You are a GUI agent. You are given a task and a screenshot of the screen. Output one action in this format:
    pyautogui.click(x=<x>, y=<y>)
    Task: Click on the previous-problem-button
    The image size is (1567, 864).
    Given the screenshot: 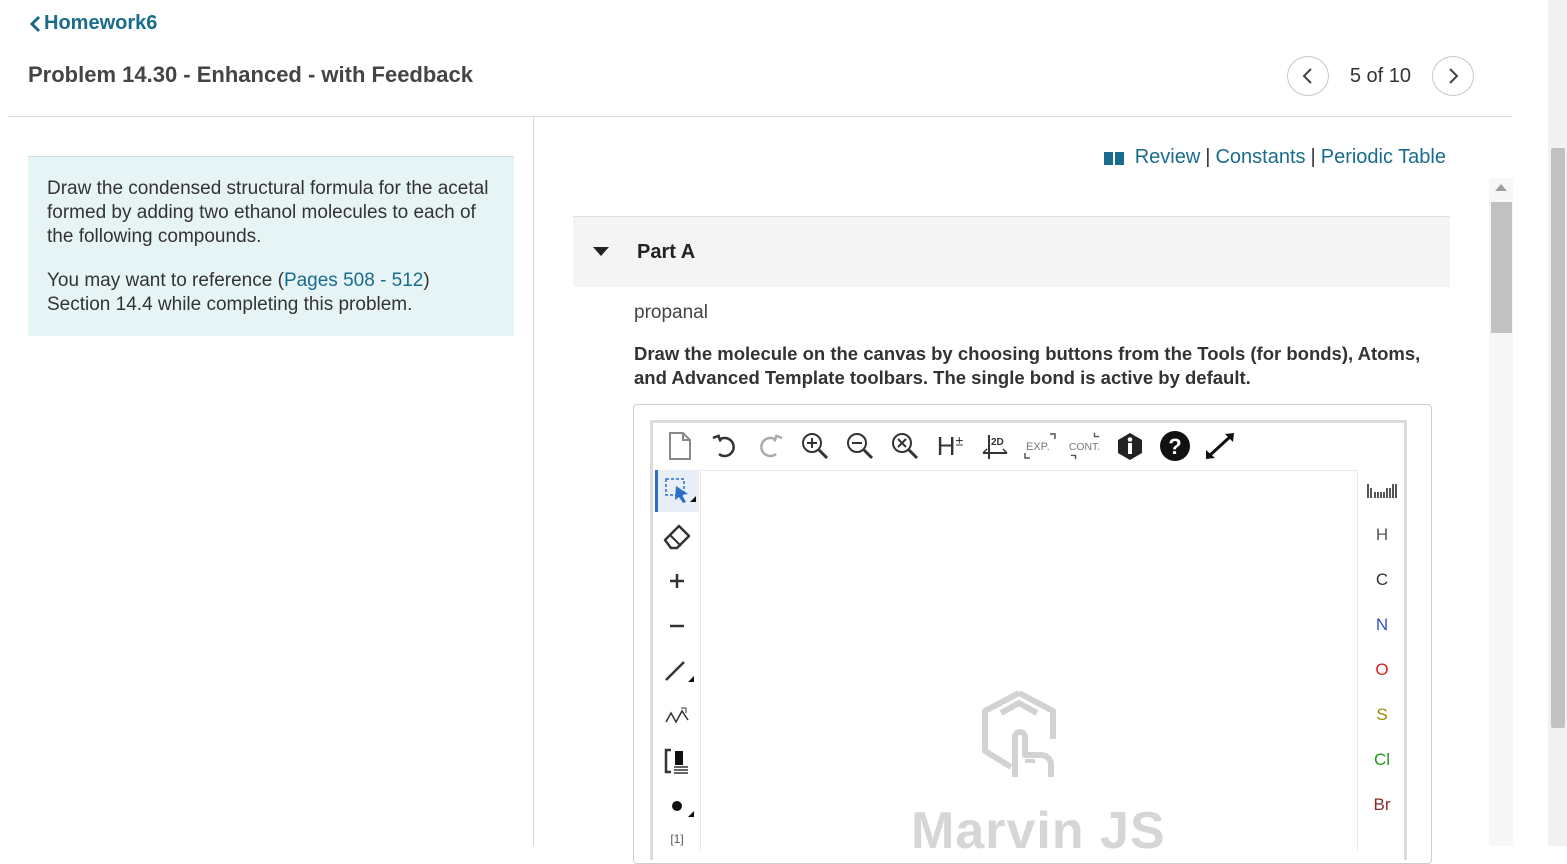 What is the action you would take?
    pyautogui.click(x=1307, y=76)
    